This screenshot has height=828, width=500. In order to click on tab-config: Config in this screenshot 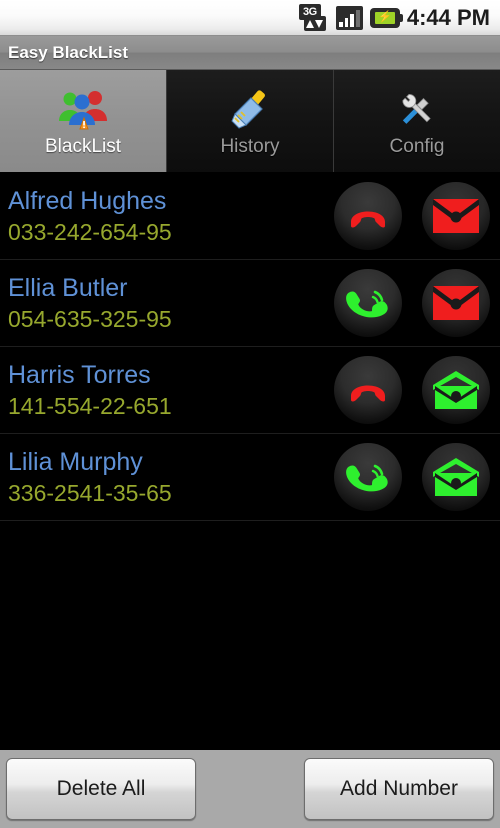, I will do `click(417, 121)`.